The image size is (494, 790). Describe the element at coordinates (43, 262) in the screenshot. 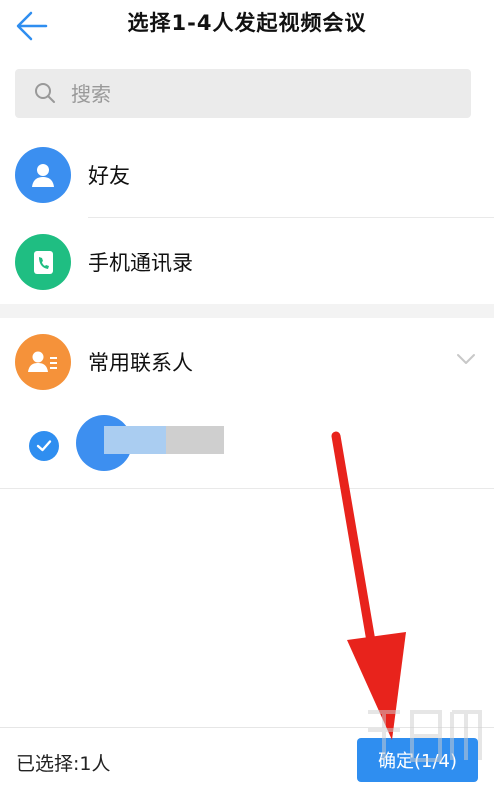

I see `phonebook-icon` at that location.